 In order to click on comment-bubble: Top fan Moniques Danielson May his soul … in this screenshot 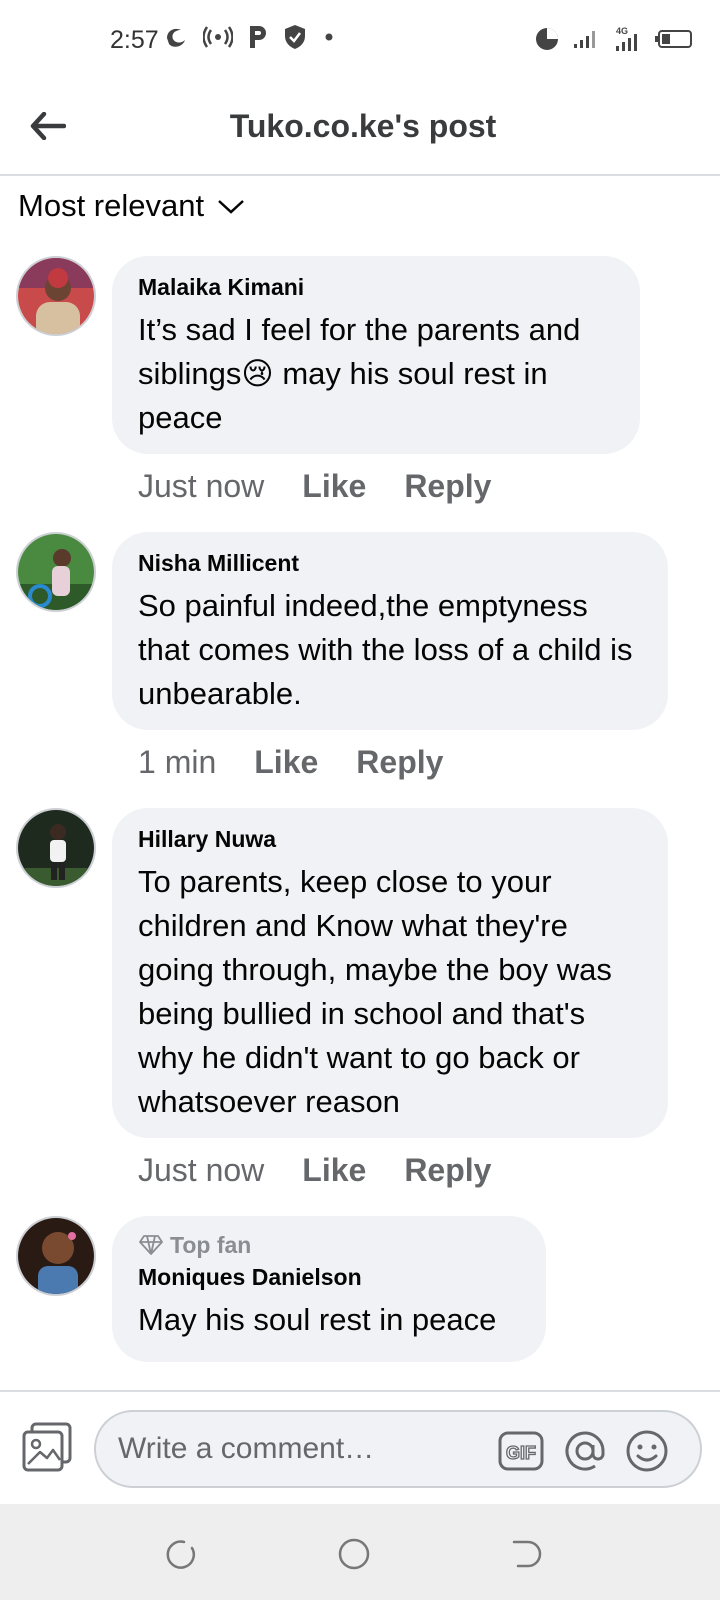, I will do `click(329, 1289)`.